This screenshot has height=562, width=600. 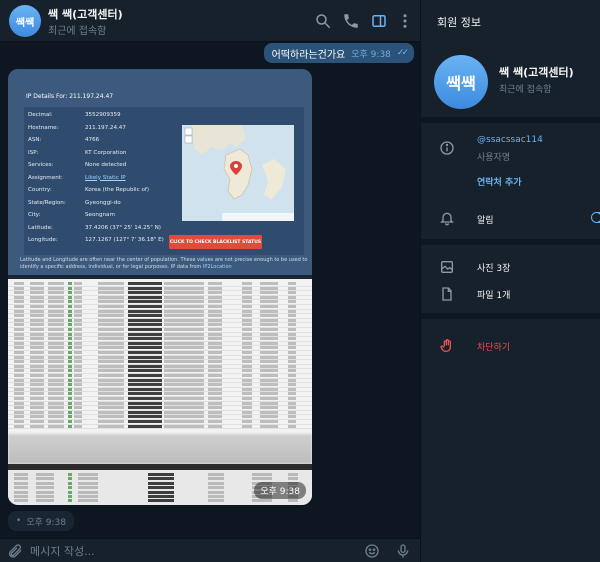 I want to click on profile-avatar: 쌕쌕, so click(x=461, y=82).